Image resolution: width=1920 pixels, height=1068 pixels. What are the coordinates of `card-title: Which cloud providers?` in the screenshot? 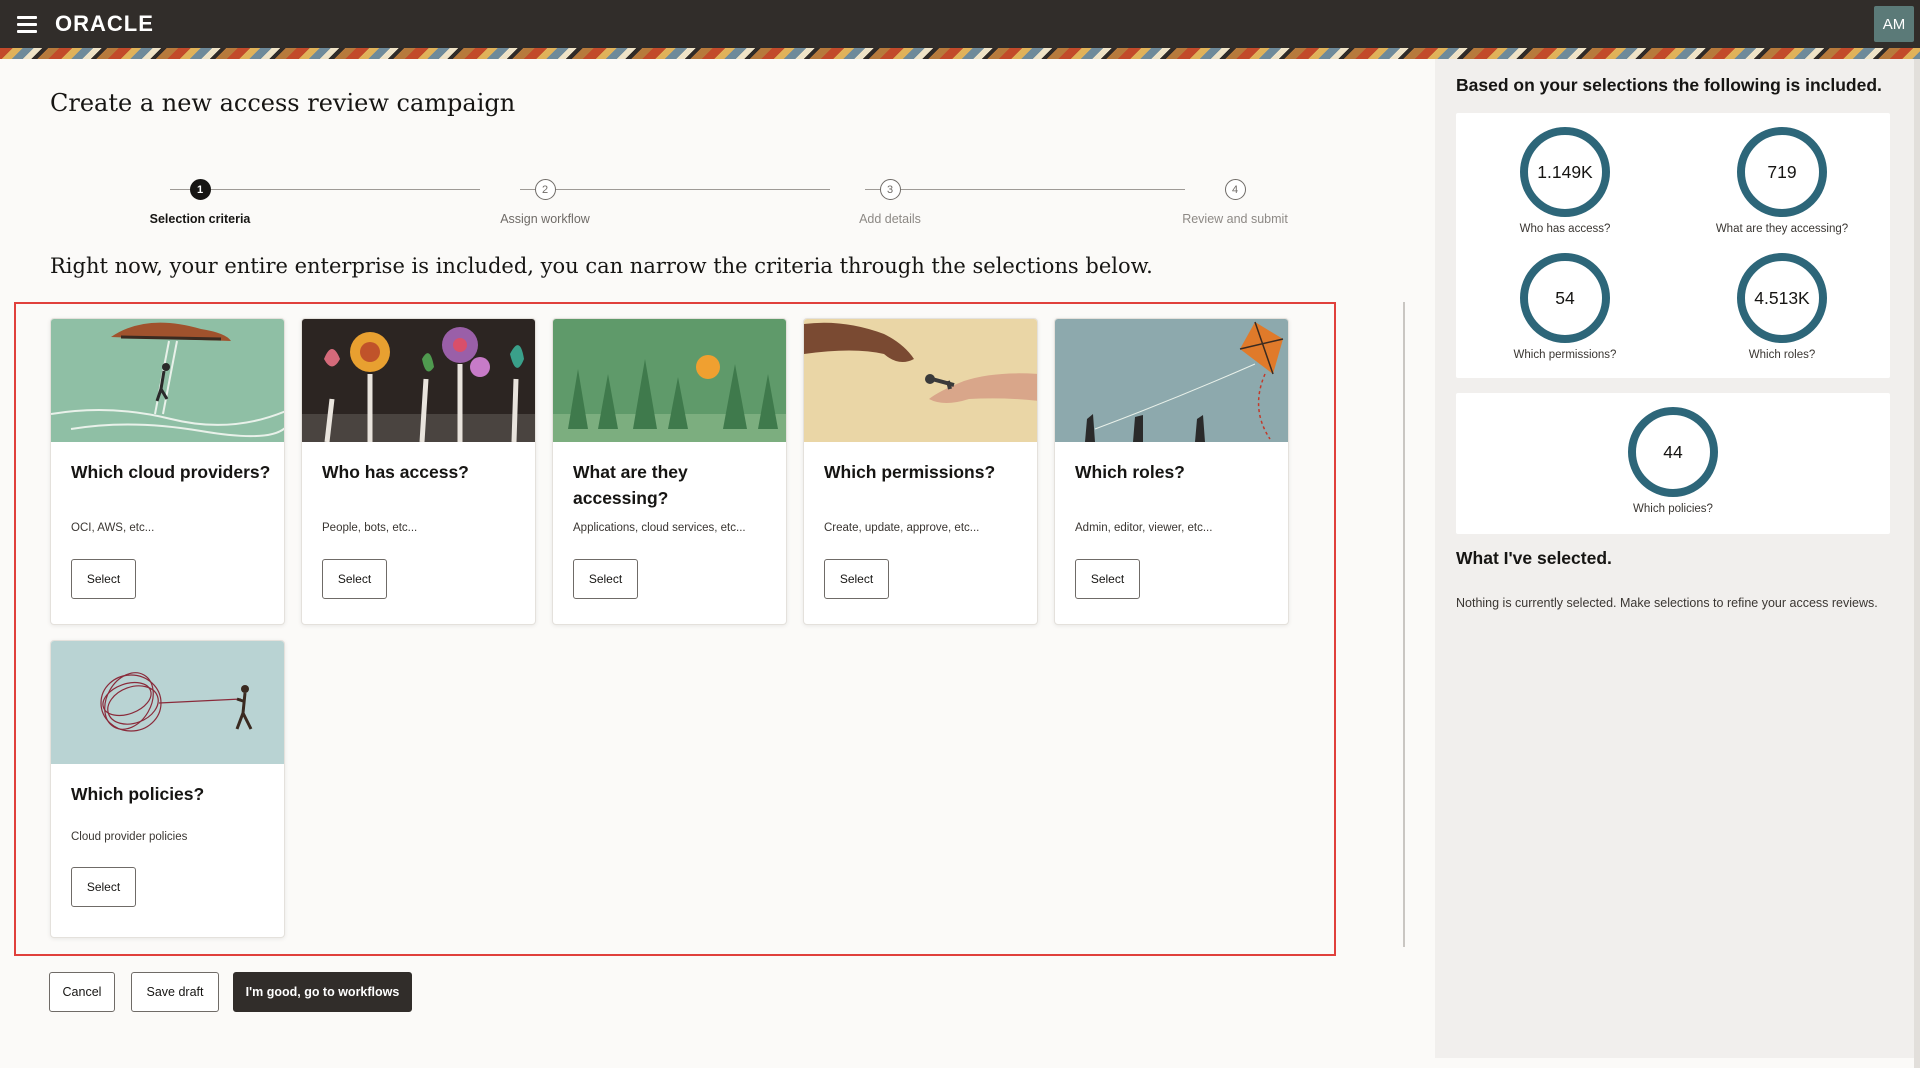 It's located at (171, 472).